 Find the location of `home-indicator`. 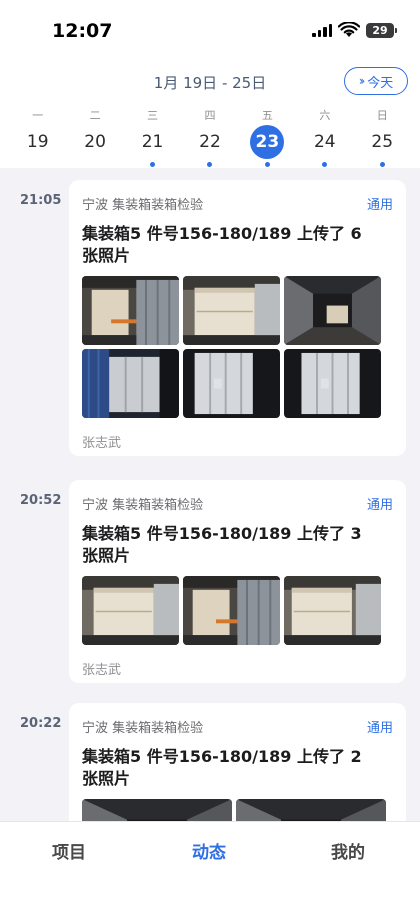

home-indicator is located at coordinates (210, 899).